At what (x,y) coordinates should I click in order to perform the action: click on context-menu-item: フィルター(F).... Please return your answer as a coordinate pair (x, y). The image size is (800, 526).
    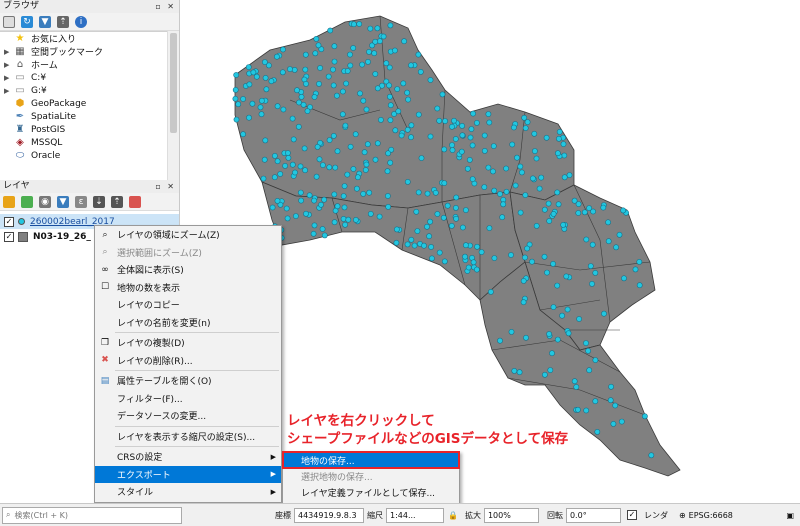
    Looking at the image, I should click on (188, 399).